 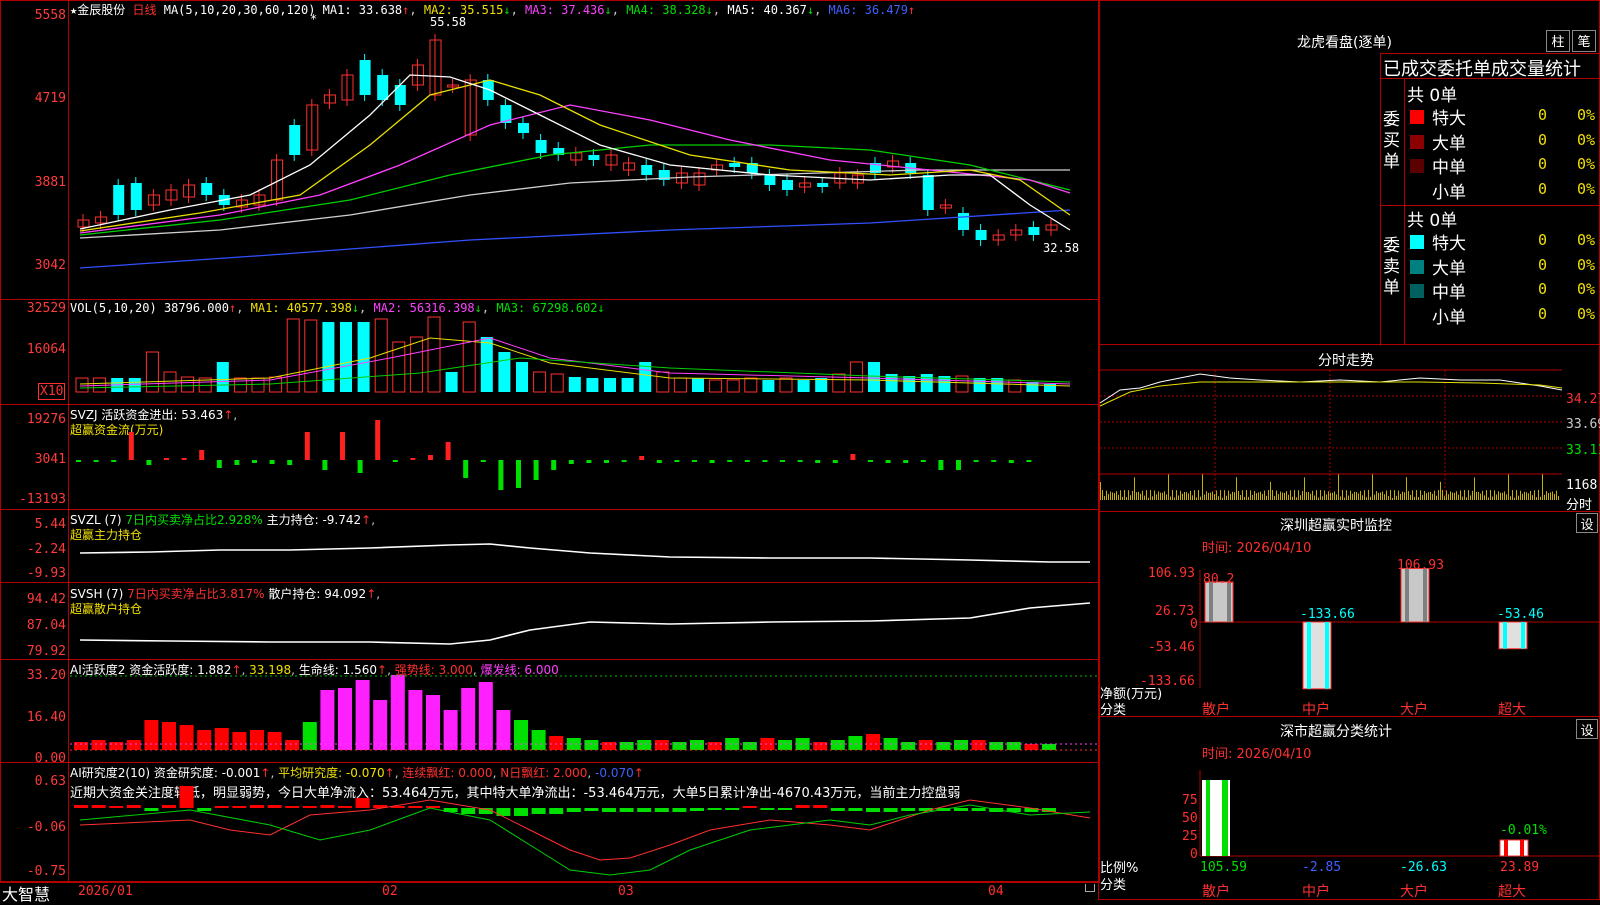 I want to click on lock-icon, so click(x=1090, y=888).